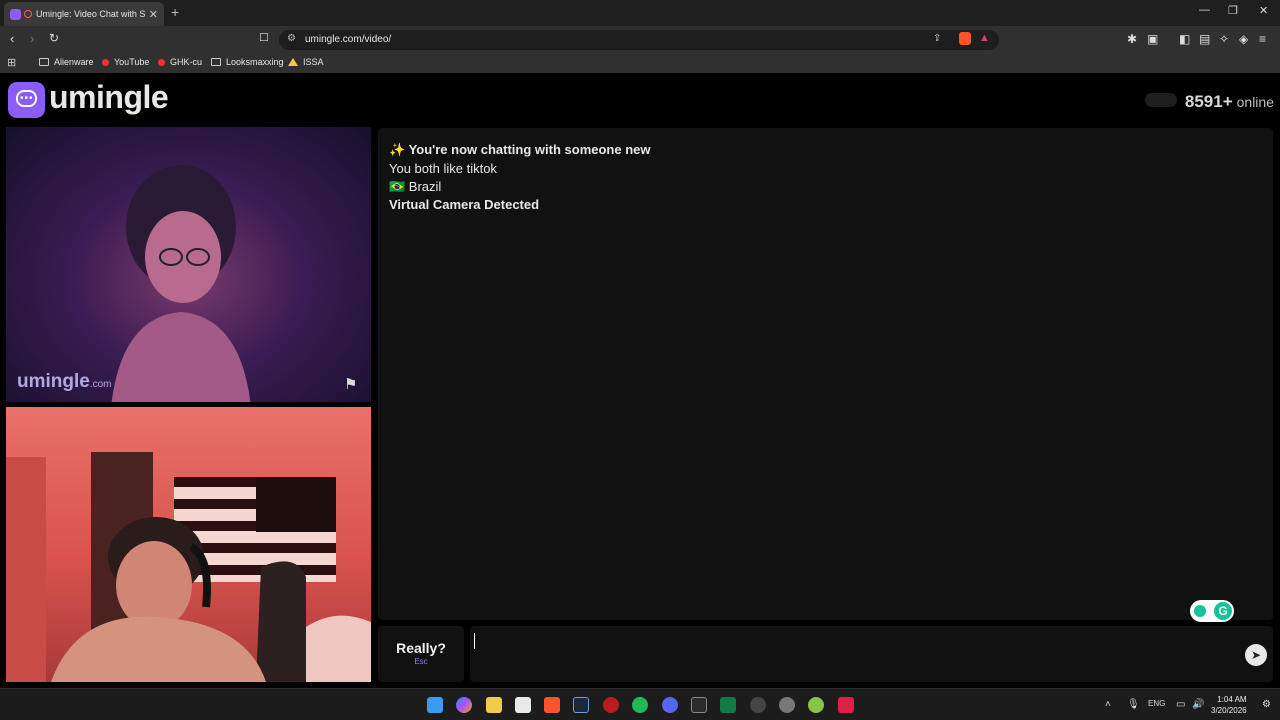 The image size is (1280, 720). I want to click on new-tab-button: +, so click(175, 12).